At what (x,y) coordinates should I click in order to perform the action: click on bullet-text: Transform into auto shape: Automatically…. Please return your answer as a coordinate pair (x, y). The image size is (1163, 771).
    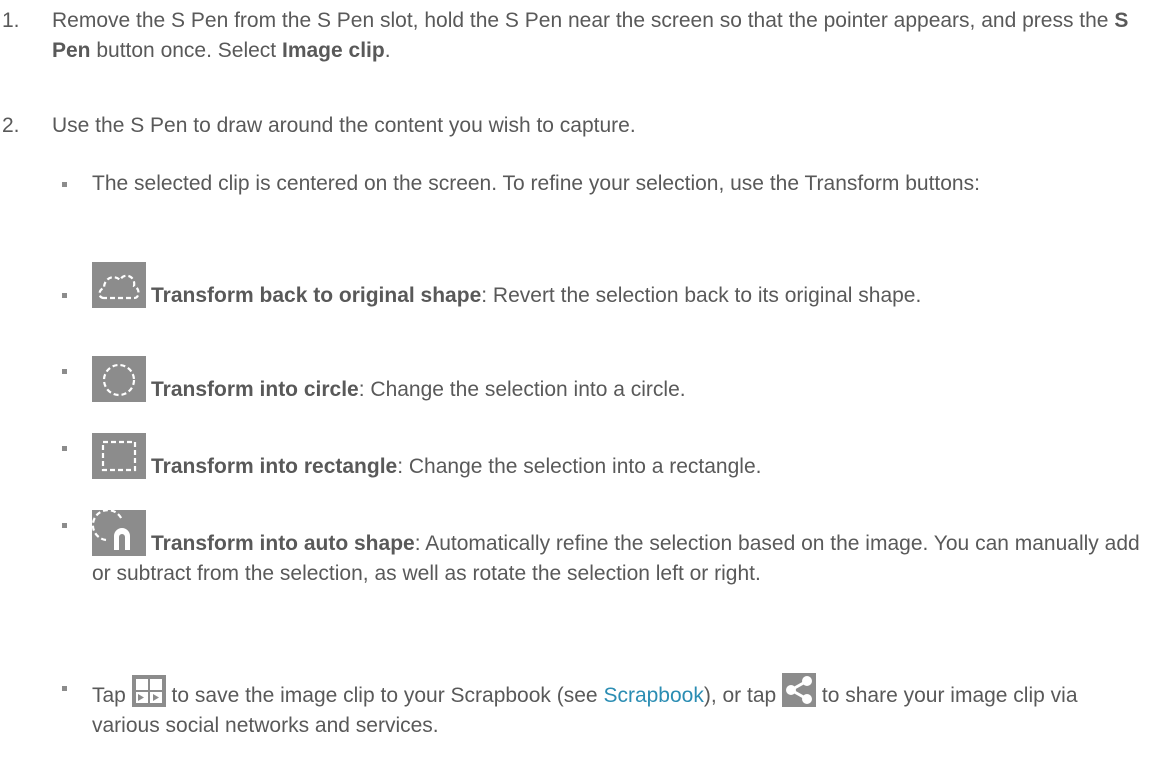
    Looking at the image, I should click on (617, 549).